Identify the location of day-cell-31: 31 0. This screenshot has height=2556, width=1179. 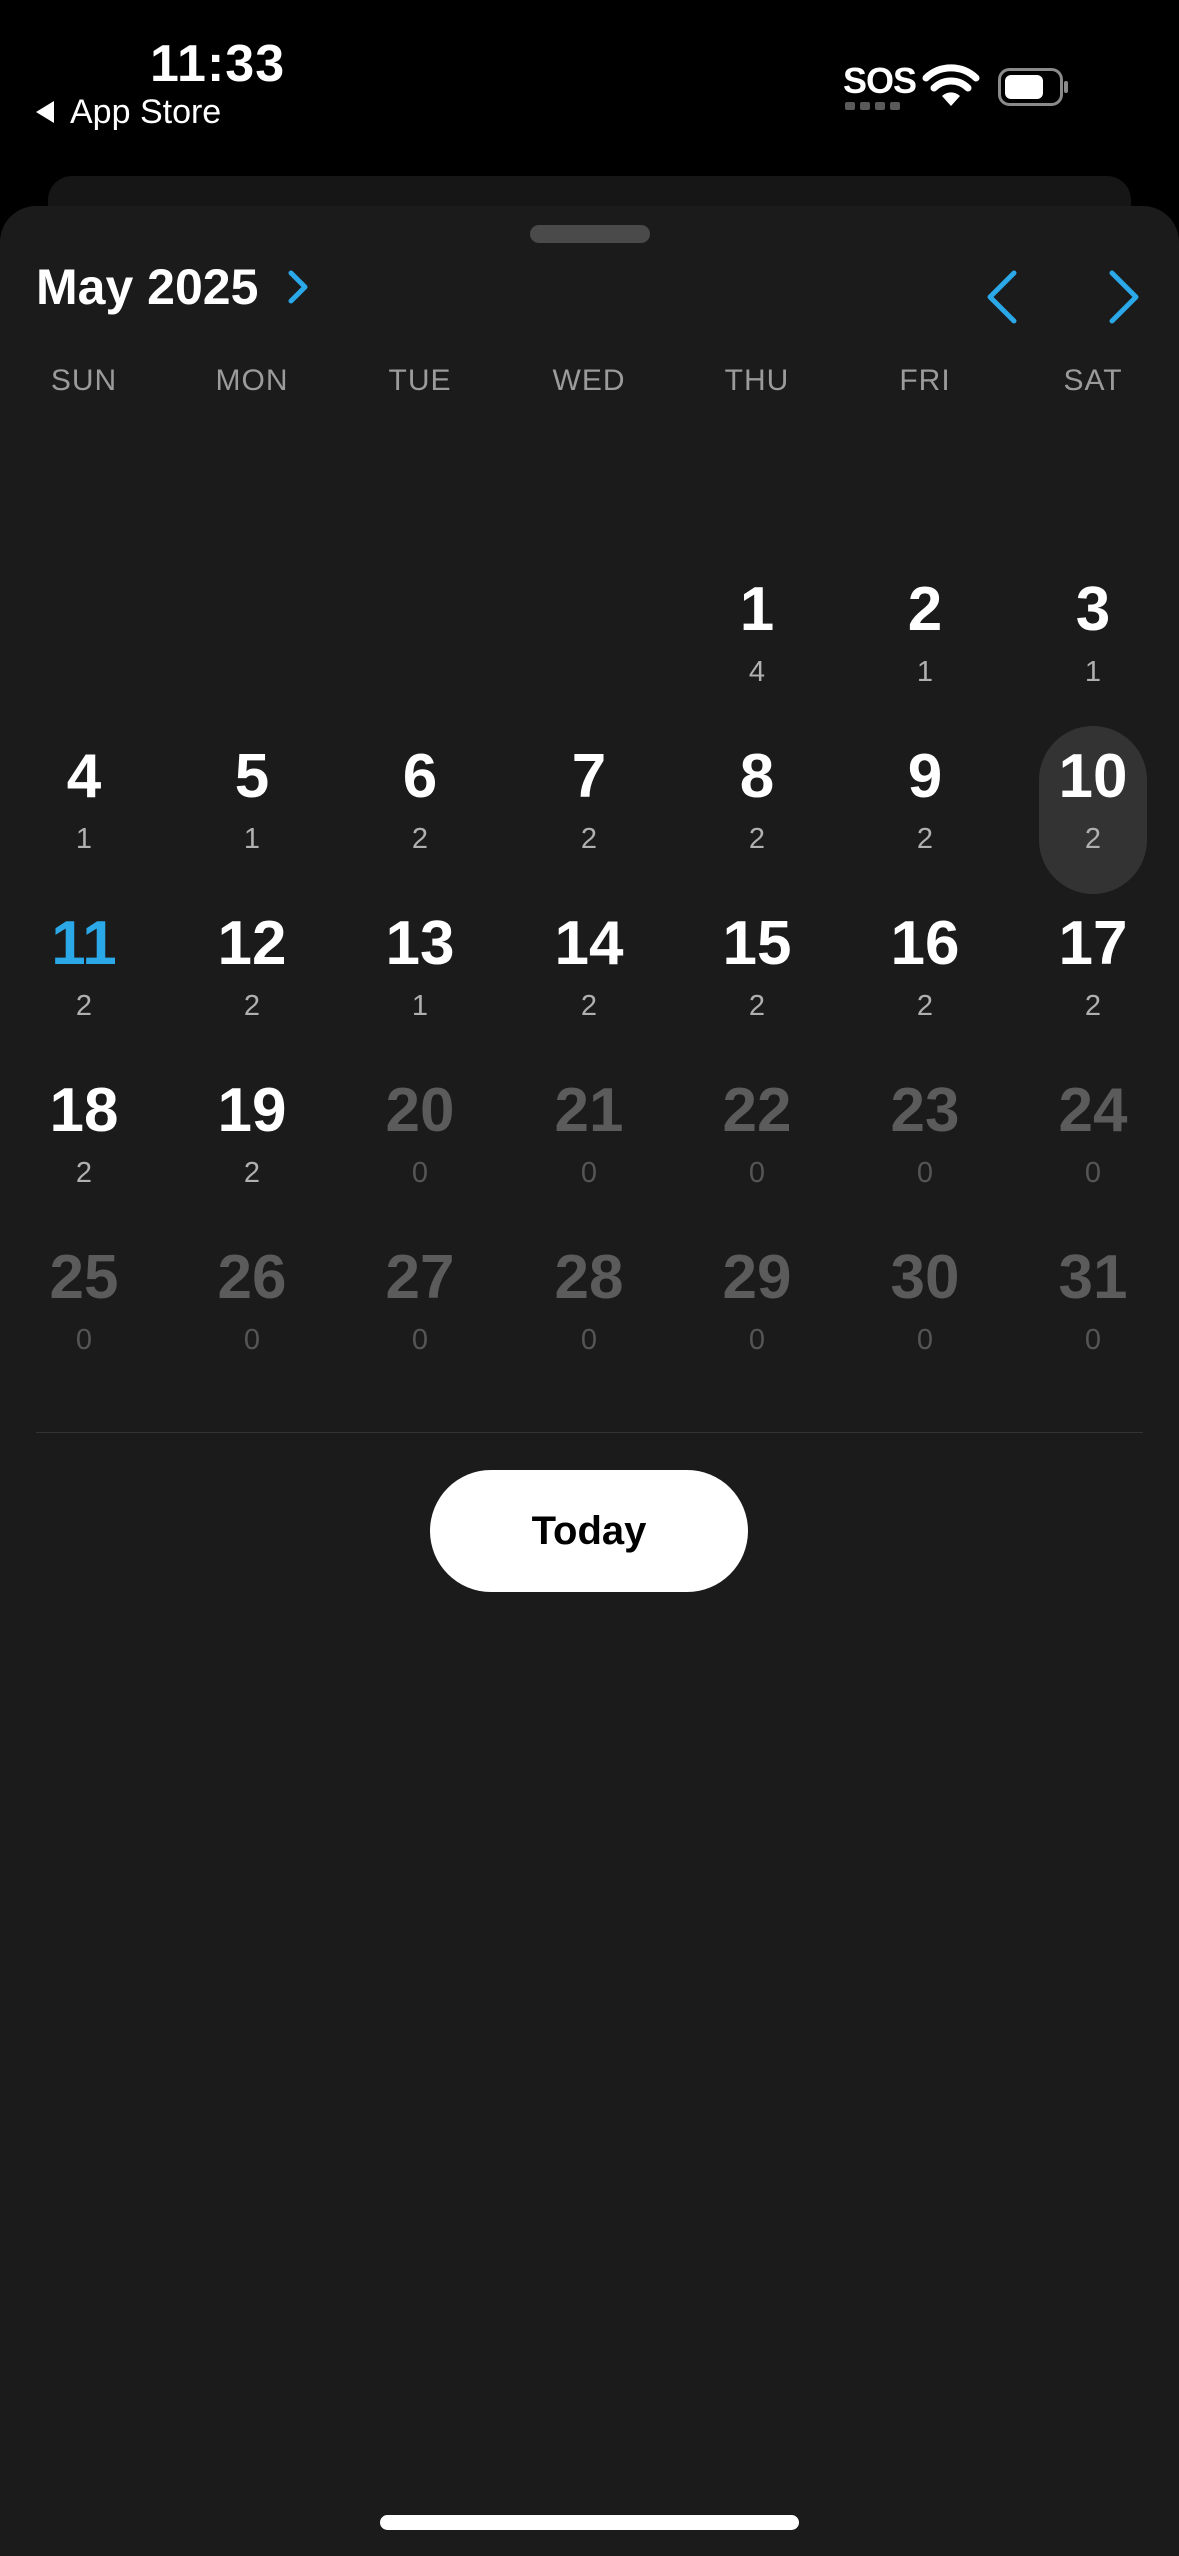
(1093, 1311).